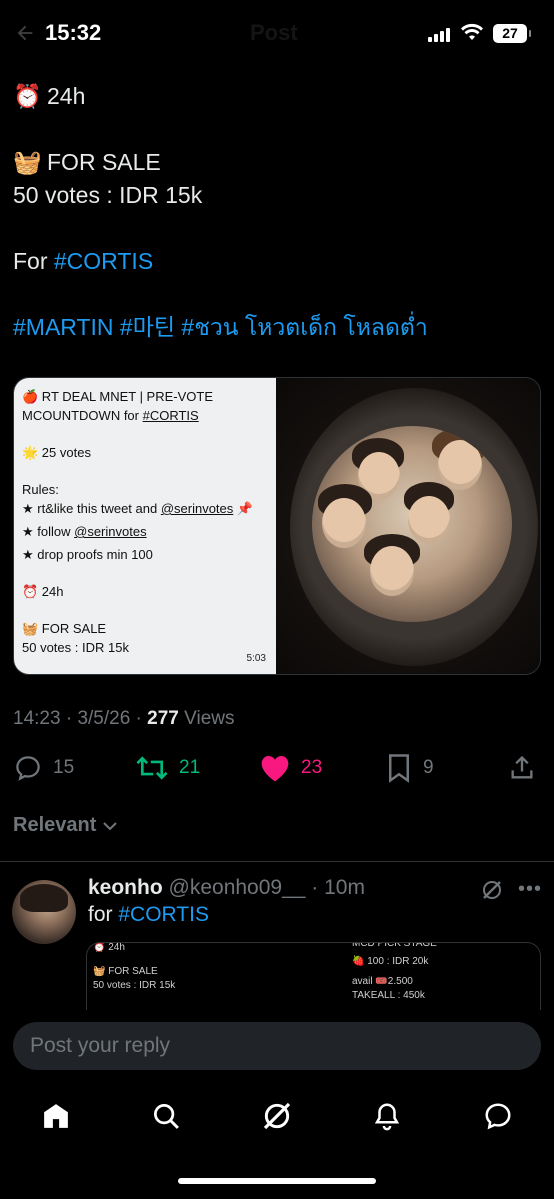 The width and height of the screenshot is (554, 1199). What do you see at coordinates (73, 32) in the screenshot?
I see `status-time: 15:32` at bounding box center [73, 32].